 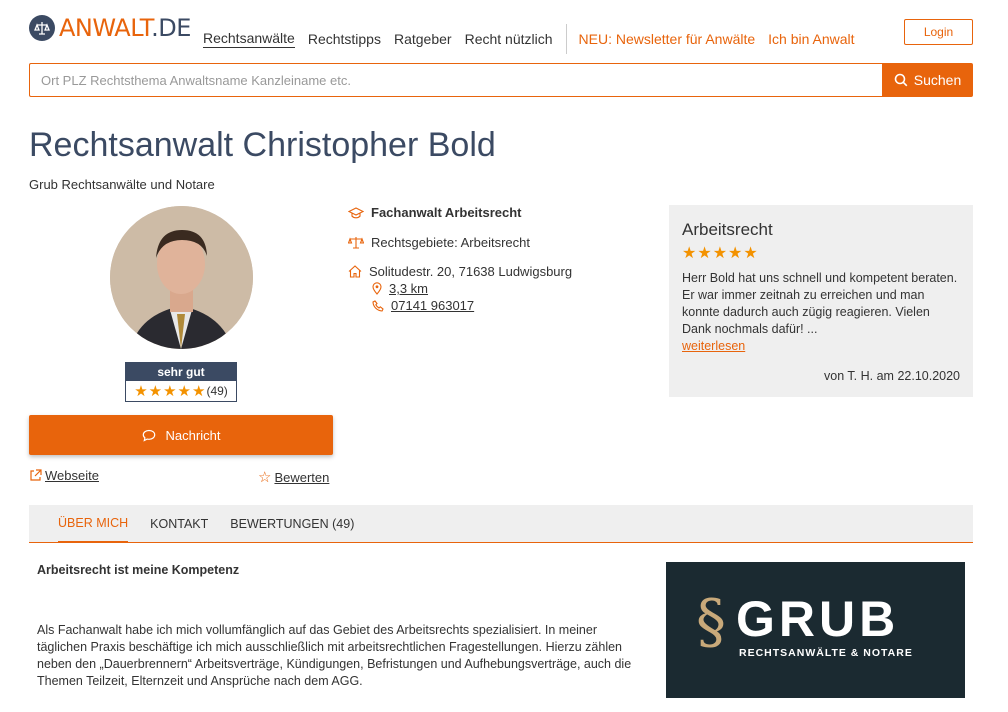 I want to click on logo-text: ANWALT.DE, so click(x=125, y=28).